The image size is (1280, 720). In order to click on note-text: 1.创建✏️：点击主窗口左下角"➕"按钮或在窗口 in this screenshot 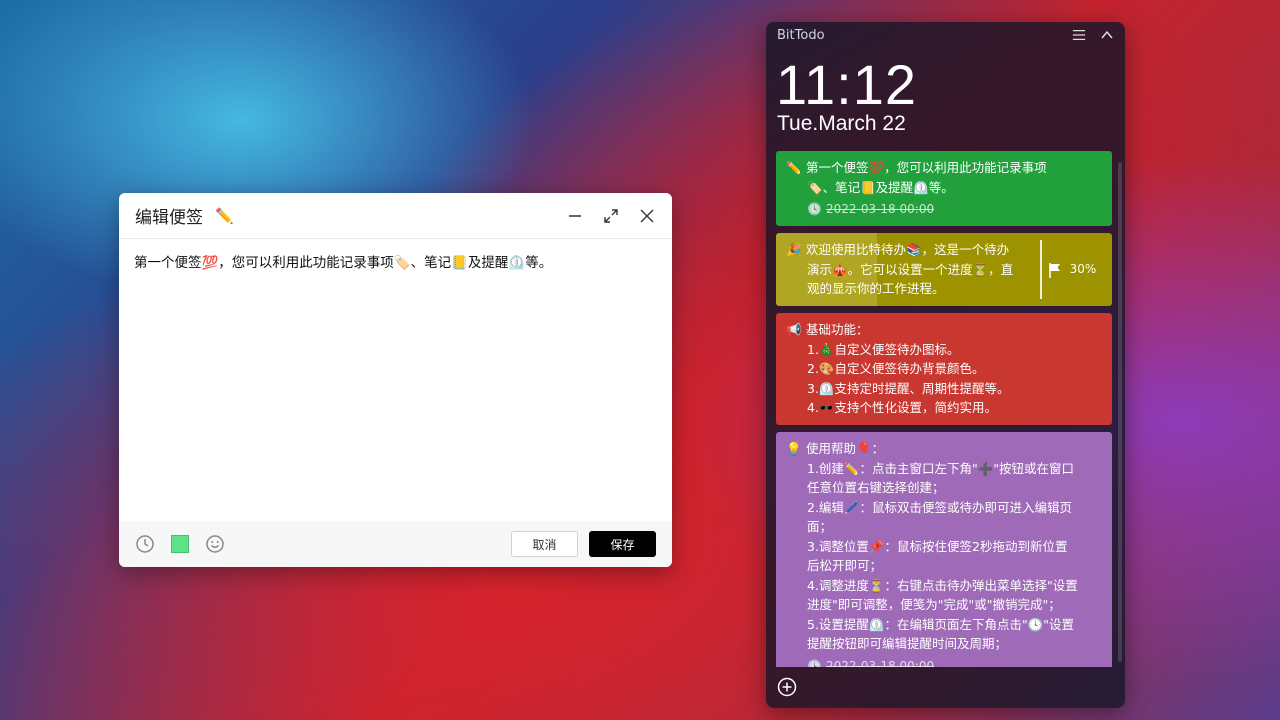, I will do `click(941, 468)`.